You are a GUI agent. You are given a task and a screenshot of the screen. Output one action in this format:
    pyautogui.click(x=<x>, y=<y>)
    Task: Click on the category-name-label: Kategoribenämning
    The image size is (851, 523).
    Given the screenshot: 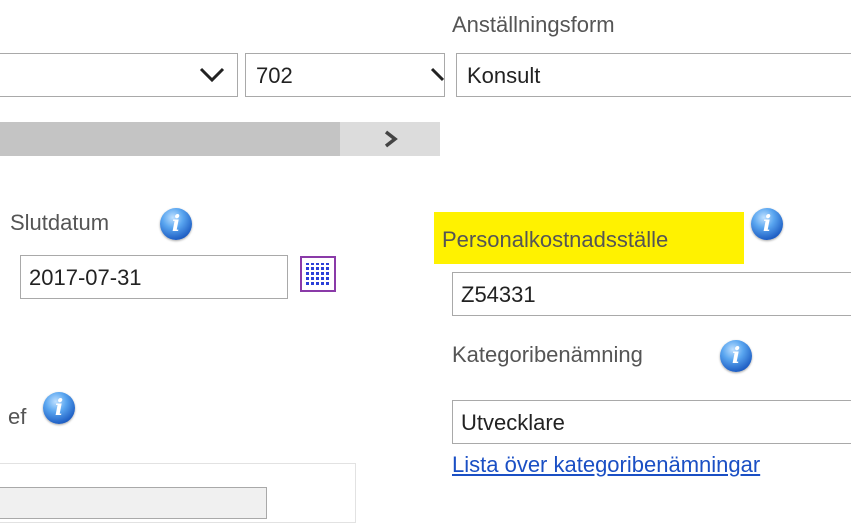 What is the action you would take?
    pyautogui.click(x=547, y=354)
    